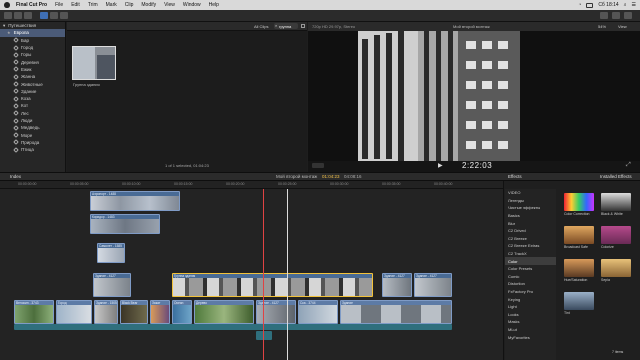 This screenshot has width=640, height=360. I want to click on keyword-icon, so click(54, 15).